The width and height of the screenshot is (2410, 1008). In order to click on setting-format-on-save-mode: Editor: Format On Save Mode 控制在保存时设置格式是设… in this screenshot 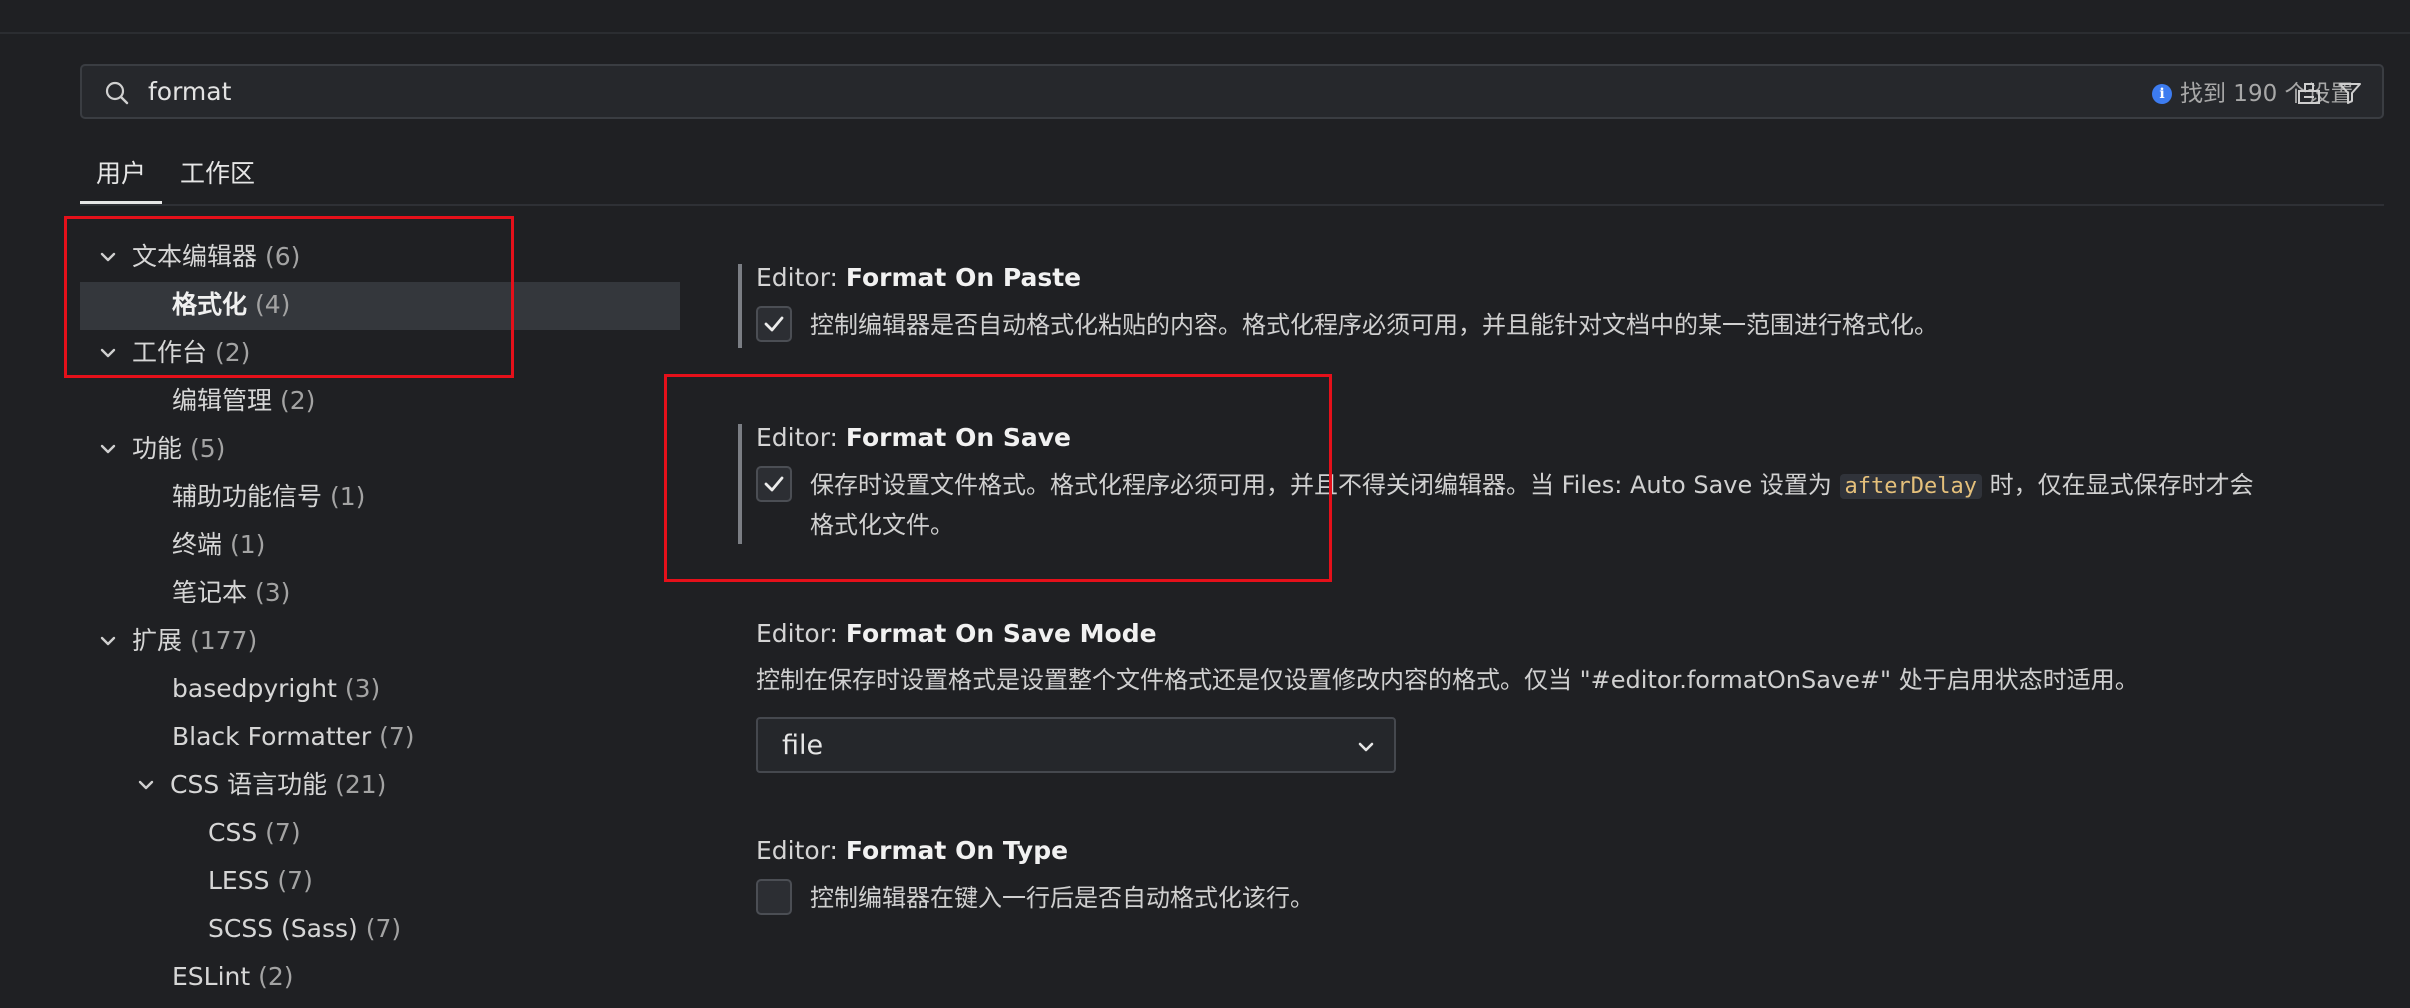, I will do `click(1447, 658)`.